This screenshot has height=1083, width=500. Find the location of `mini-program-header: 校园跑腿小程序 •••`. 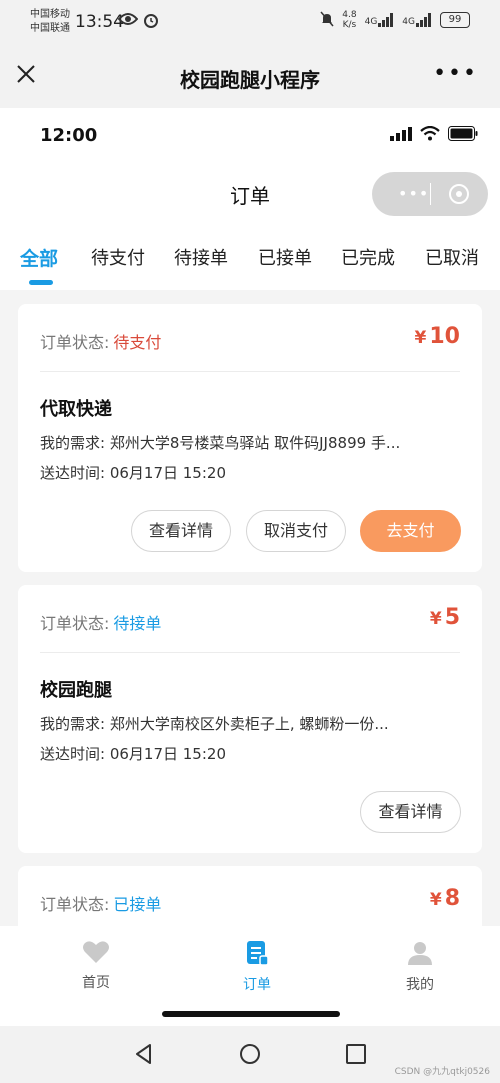

mini-program-header: 校园跑腿小程序 ••• is located at coordinates (250, 77).